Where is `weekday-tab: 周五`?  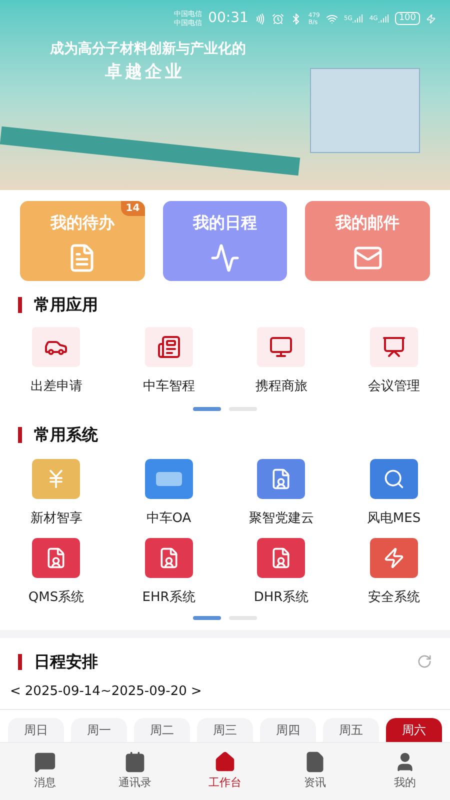 weekday-tab: 周五 is located at coordinates (351, 730).